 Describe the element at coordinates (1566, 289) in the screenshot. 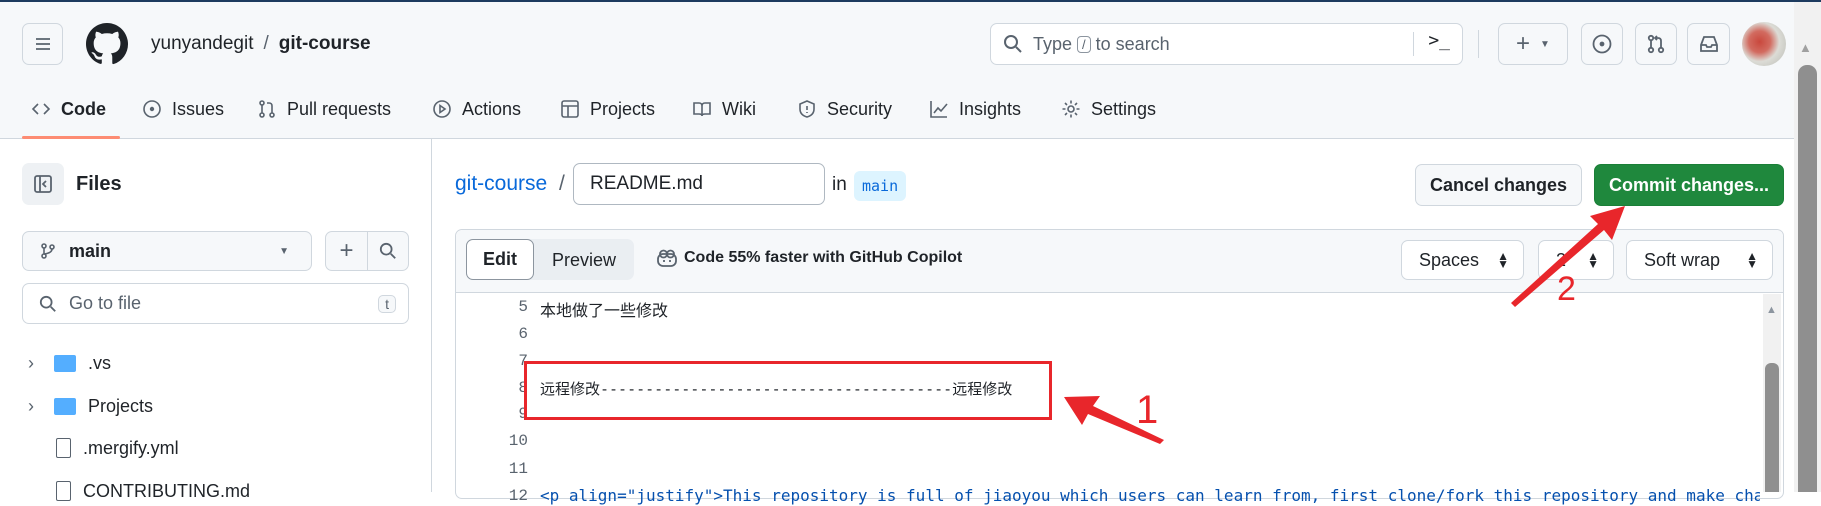

I see `annotation-label-2: 2` at that location.